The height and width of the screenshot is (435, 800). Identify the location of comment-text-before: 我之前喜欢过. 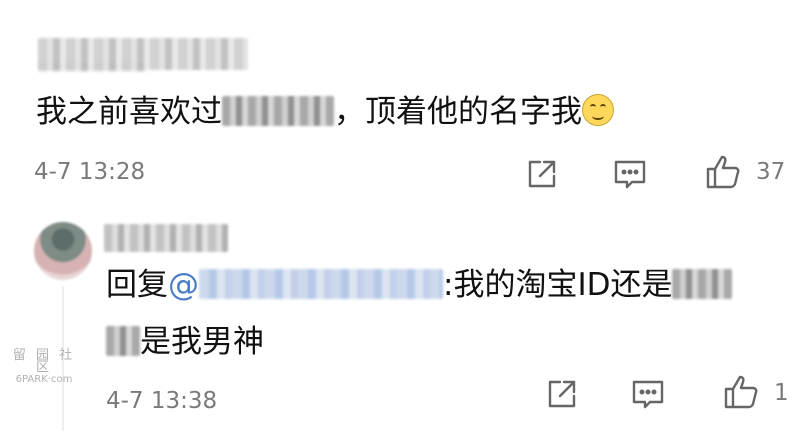
(129, 112).